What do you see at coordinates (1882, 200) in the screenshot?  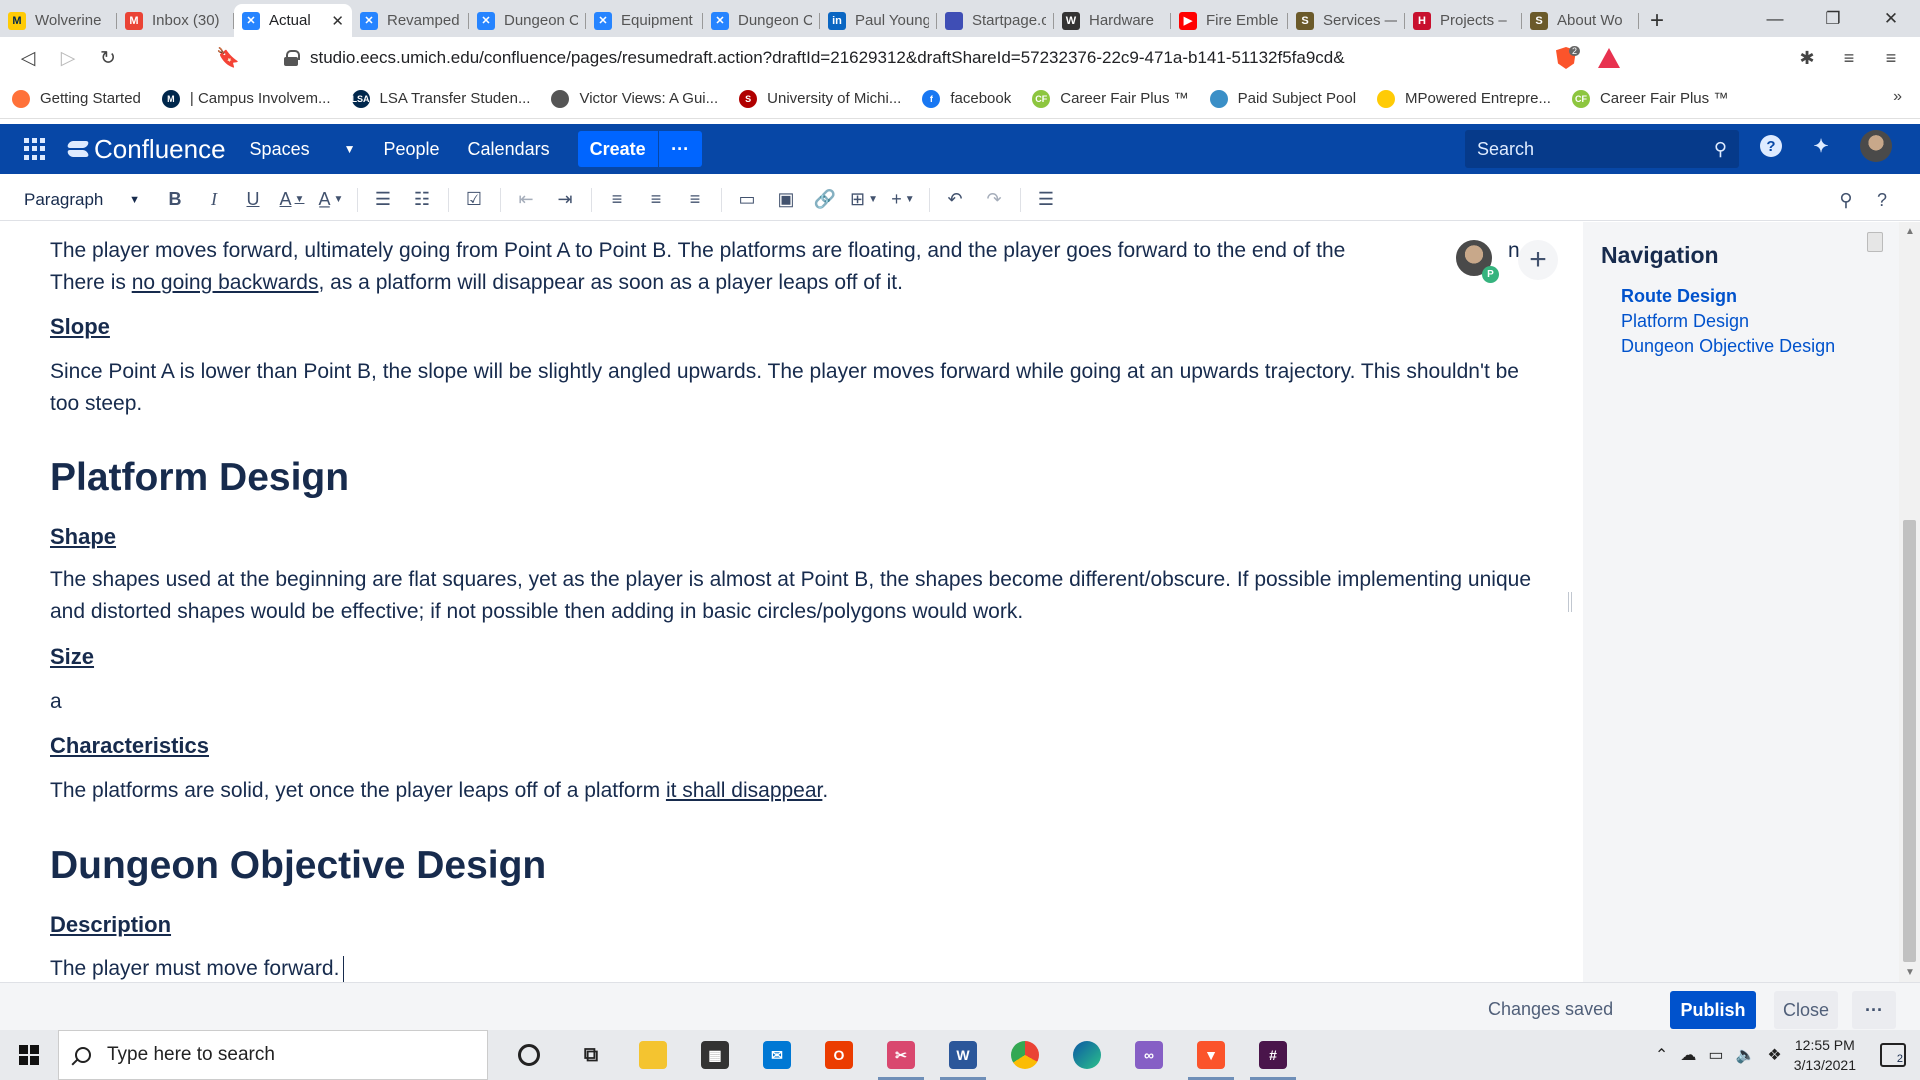 I see `editor-help-icon: ?` at bounding box center [1882, 200].